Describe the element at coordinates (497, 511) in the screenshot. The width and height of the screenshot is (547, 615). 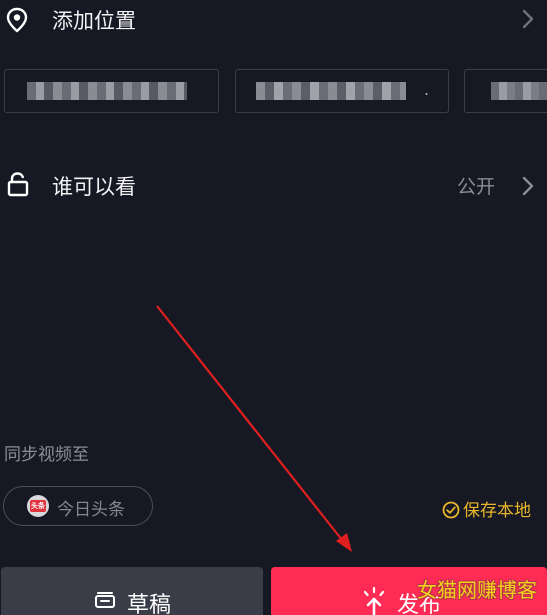
I see `save-local-label: 保存本地` at that location.